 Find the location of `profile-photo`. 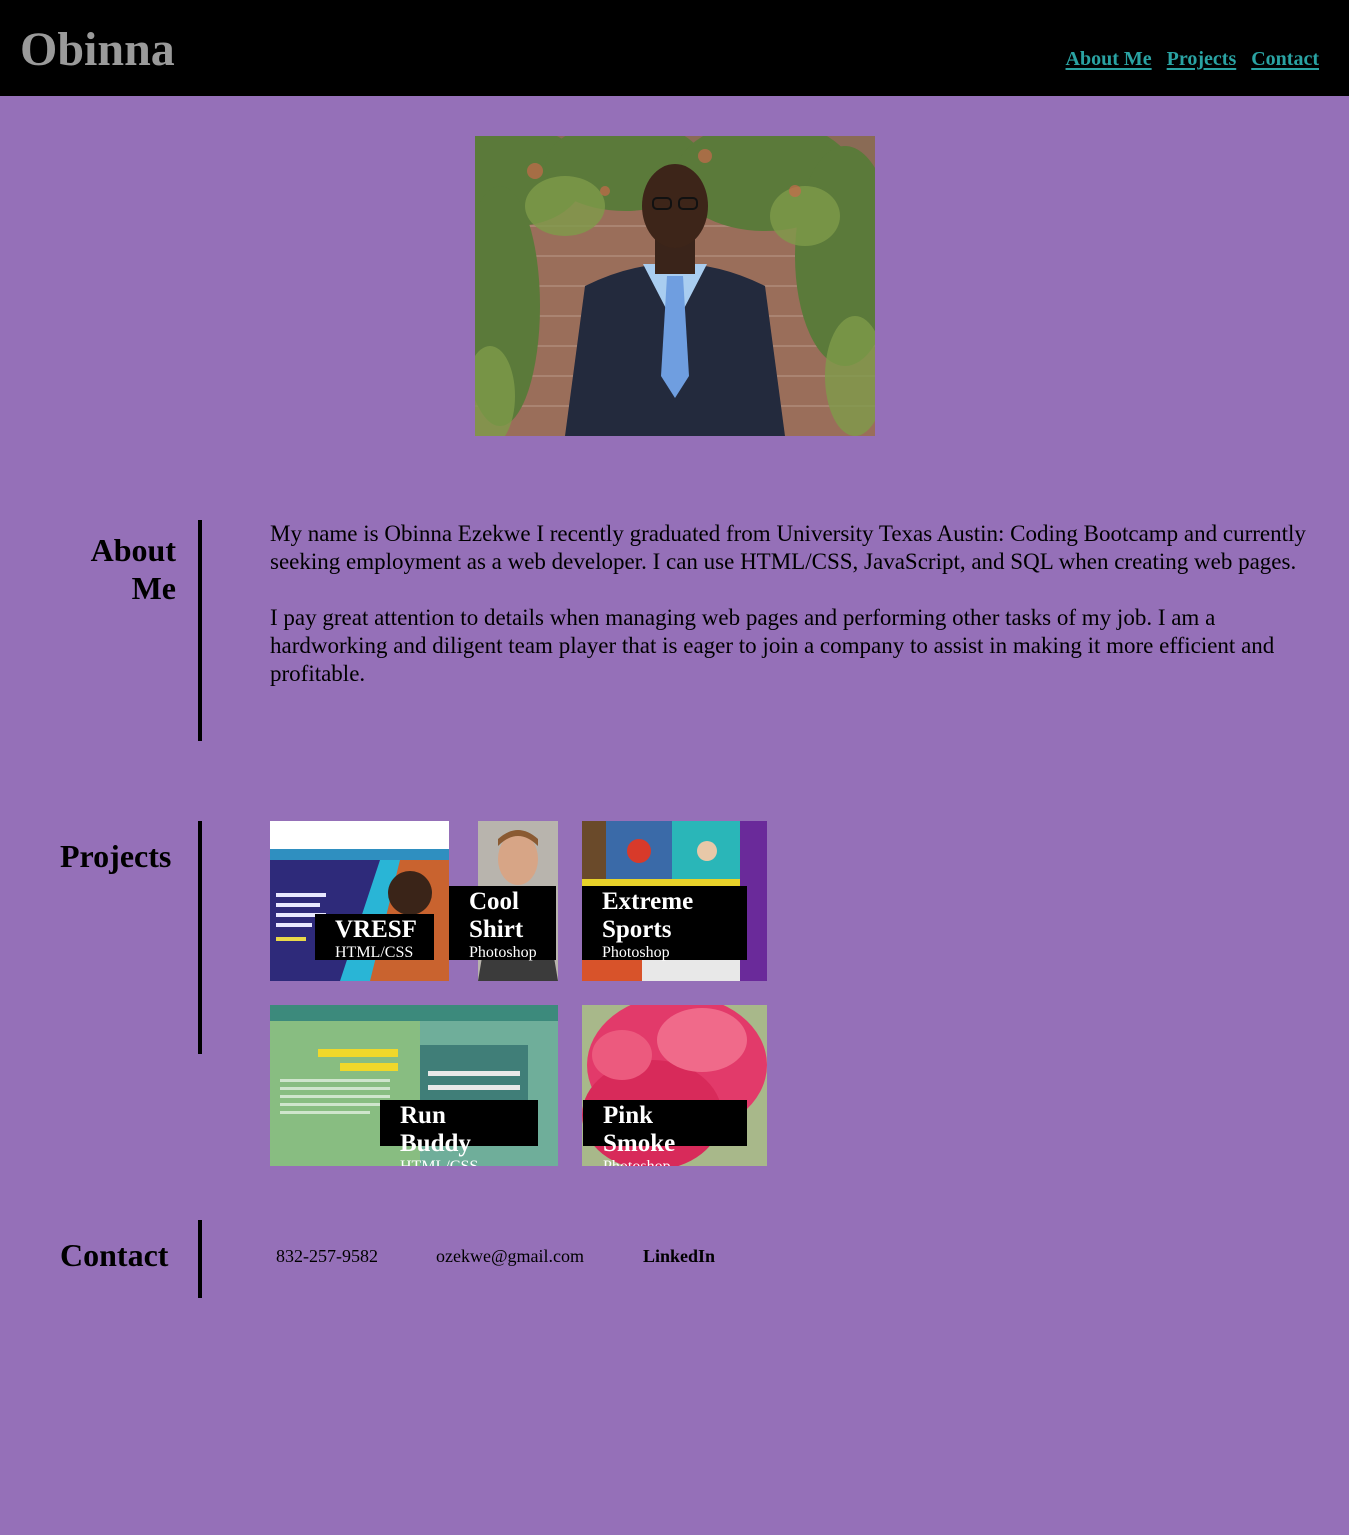

profile-photo is located at coordinates (675, 286).